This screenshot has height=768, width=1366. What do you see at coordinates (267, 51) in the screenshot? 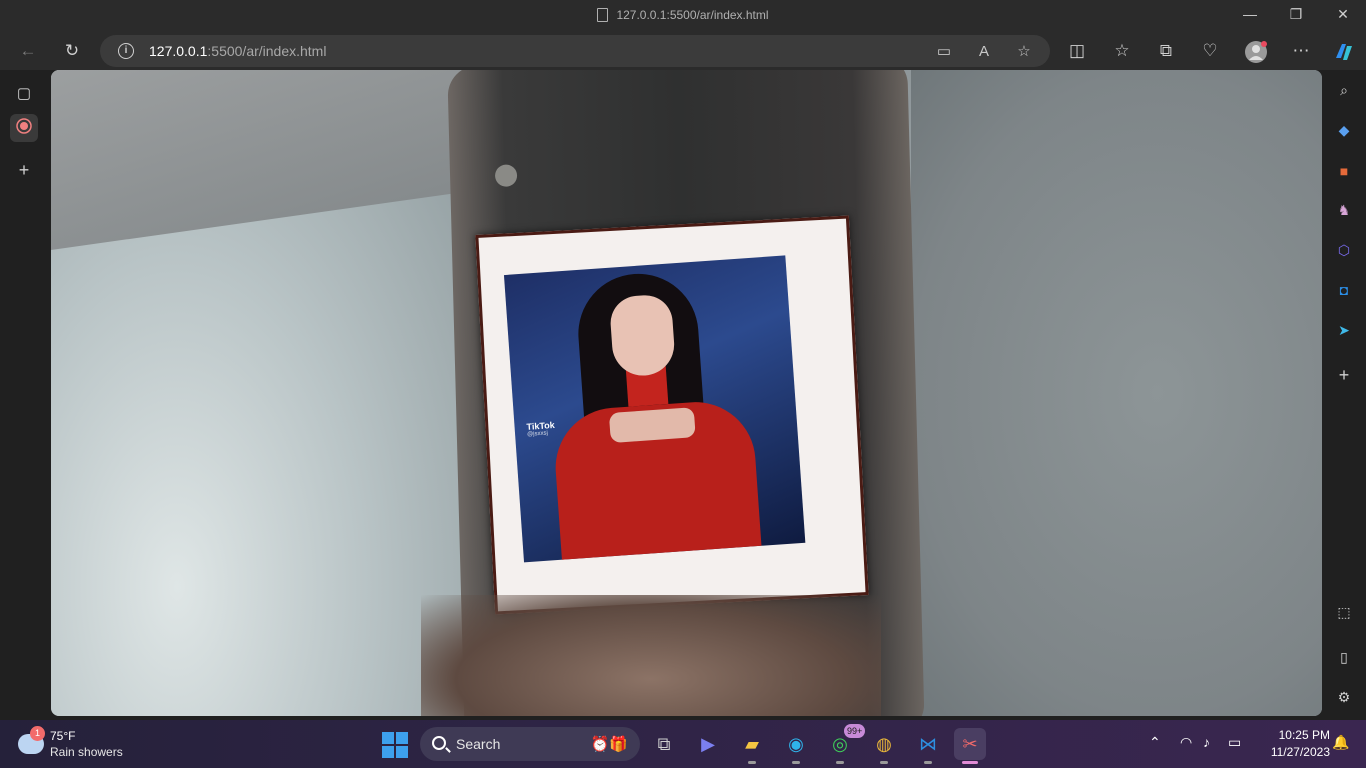
I see `url-path: :5500/ar/index.html` at bounding box center [267, 51].